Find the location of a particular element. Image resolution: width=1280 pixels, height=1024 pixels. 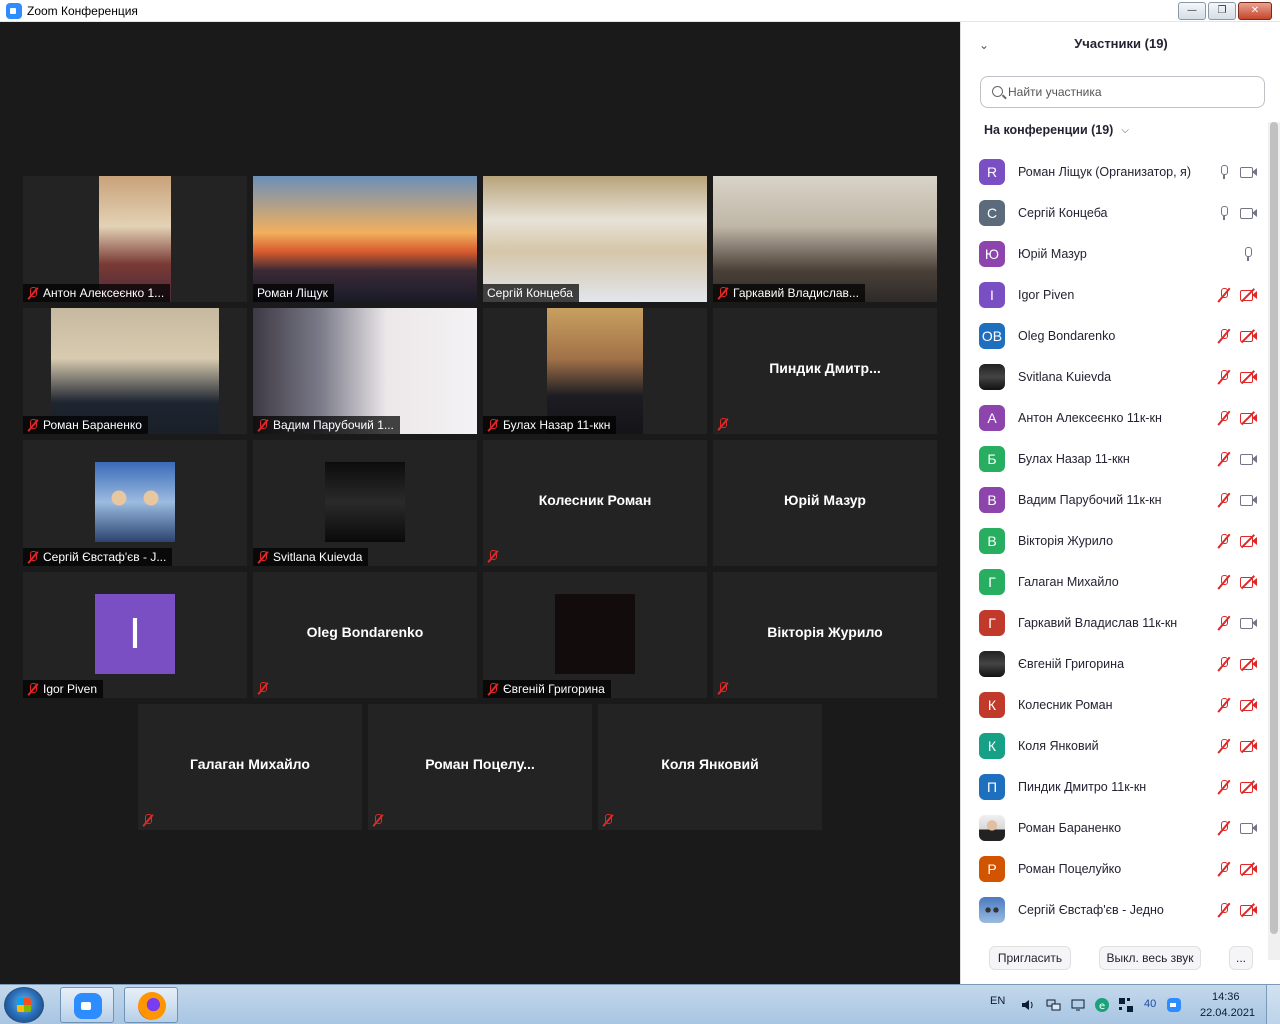

network-icon is located at coordinates (1054, 1005).